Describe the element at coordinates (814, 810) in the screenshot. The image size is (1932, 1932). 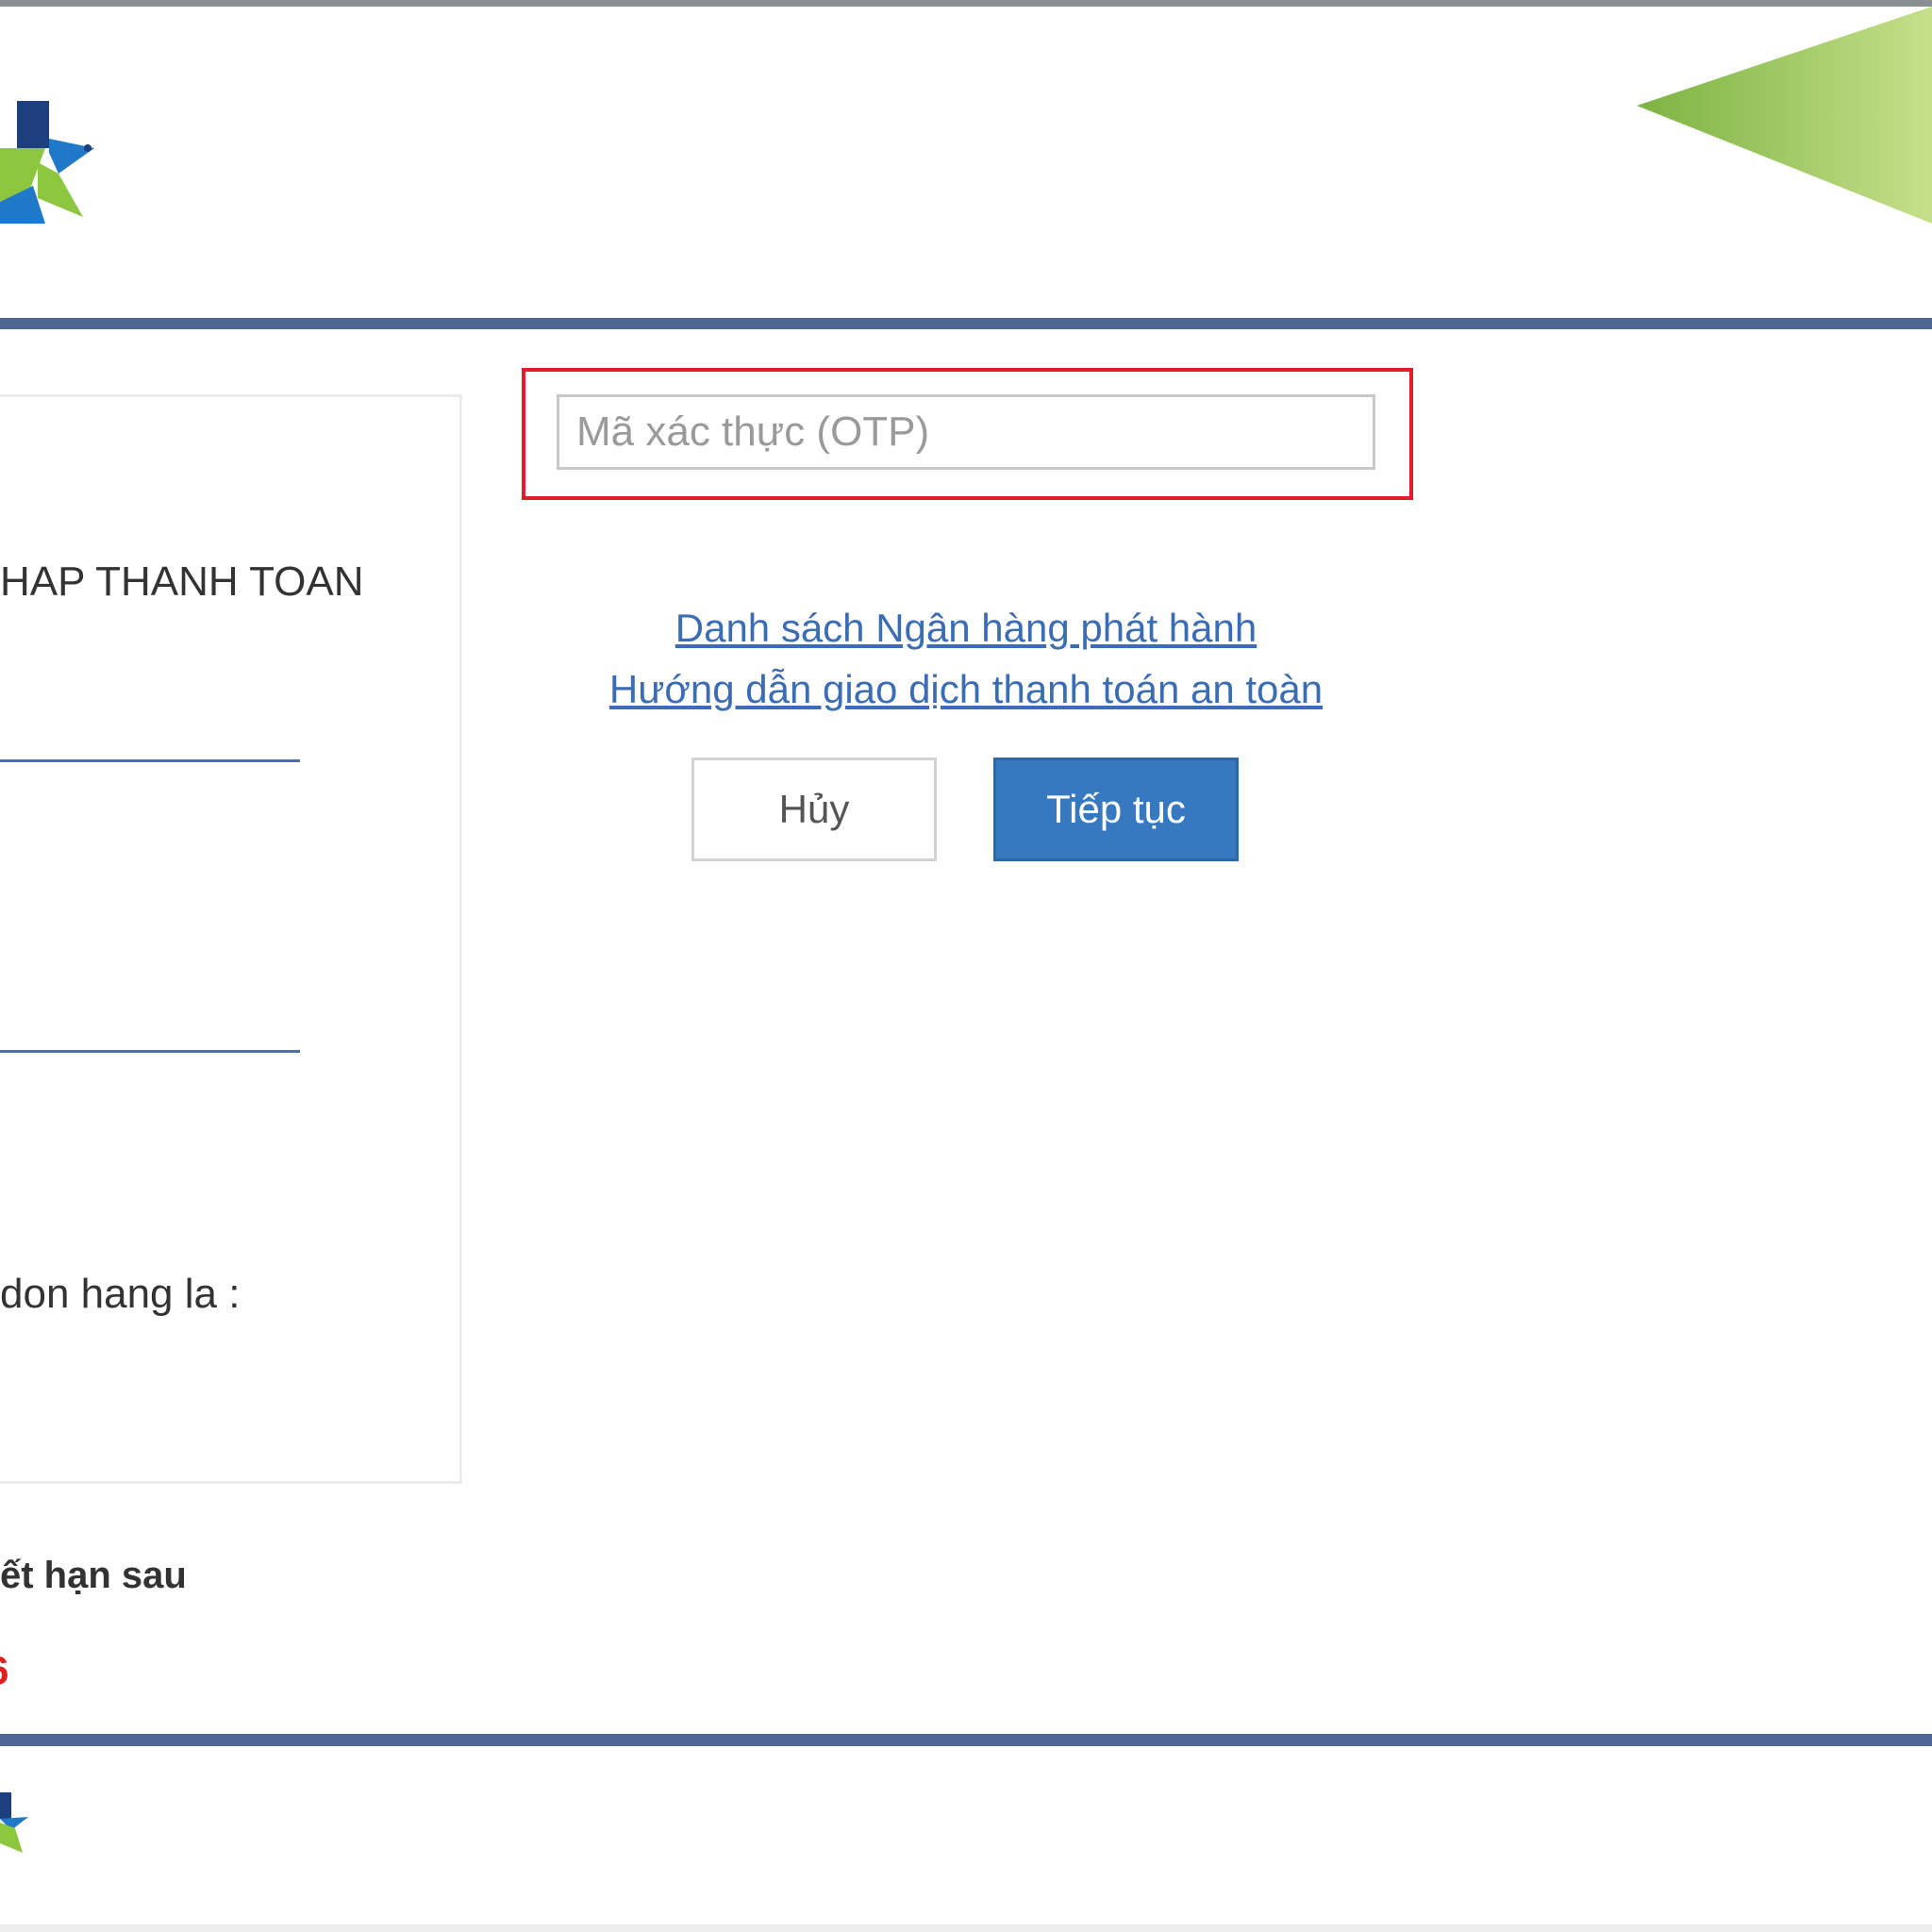
I see `cancel-button: Hủy` at that location.